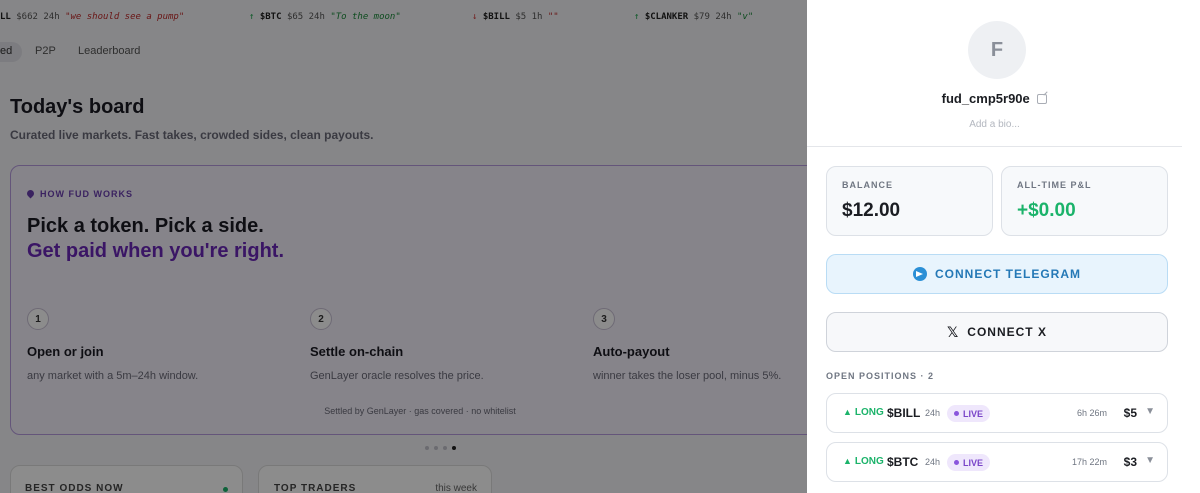 The height and width of the screenshot is (493, 1200). Describe the element at coordinates (1130, 462) in the screenshot. I see `position-amount: $3` at that location.